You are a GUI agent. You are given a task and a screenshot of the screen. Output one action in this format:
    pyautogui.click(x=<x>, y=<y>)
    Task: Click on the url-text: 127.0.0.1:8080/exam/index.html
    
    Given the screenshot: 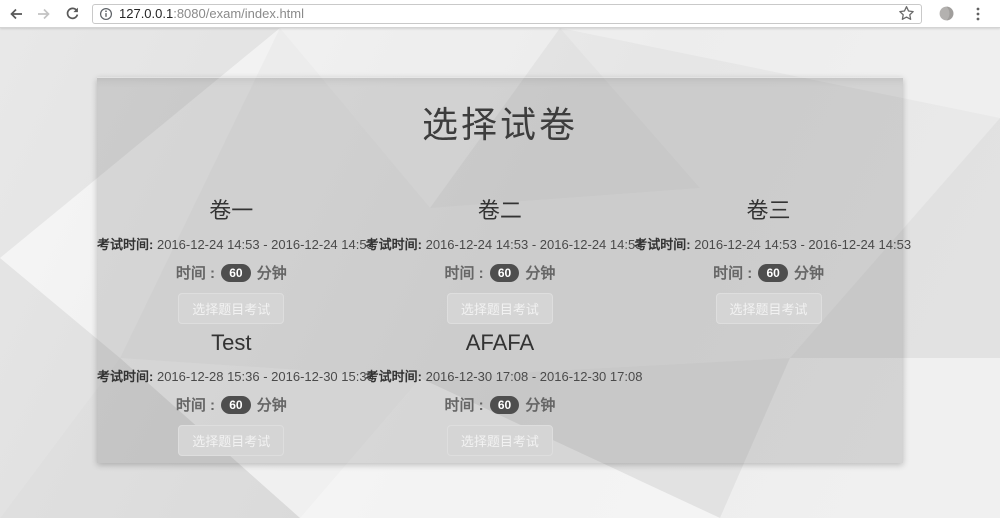 What is the action you would take?
    pyautogui.click(x=211, y=13)
    